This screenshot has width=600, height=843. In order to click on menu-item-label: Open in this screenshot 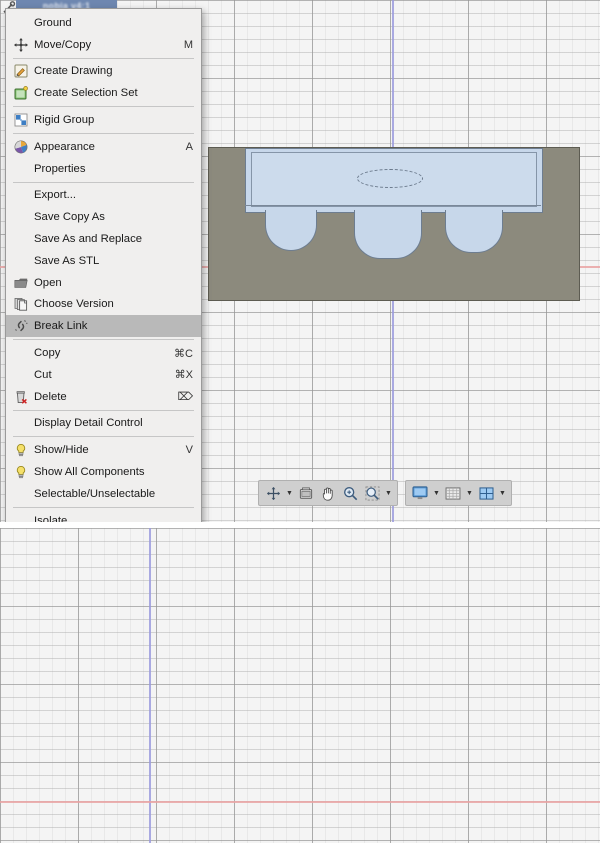, I will do `click(48, 282)`.